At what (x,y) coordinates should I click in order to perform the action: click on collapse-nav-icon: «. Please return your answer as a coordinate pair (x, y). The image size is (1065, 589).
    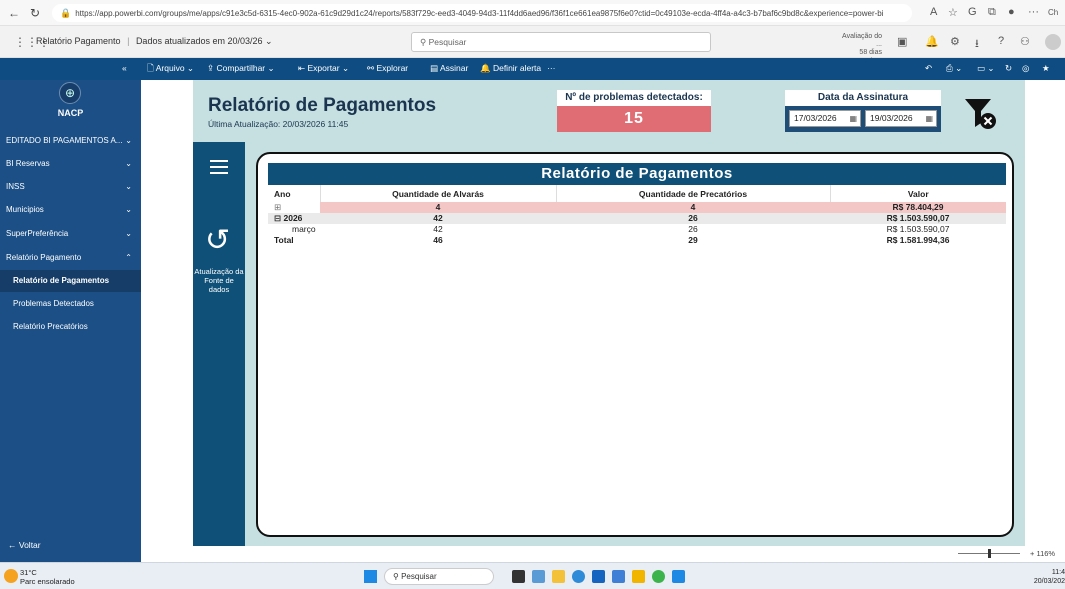
    Looking at the image, I should click on (124, 68).